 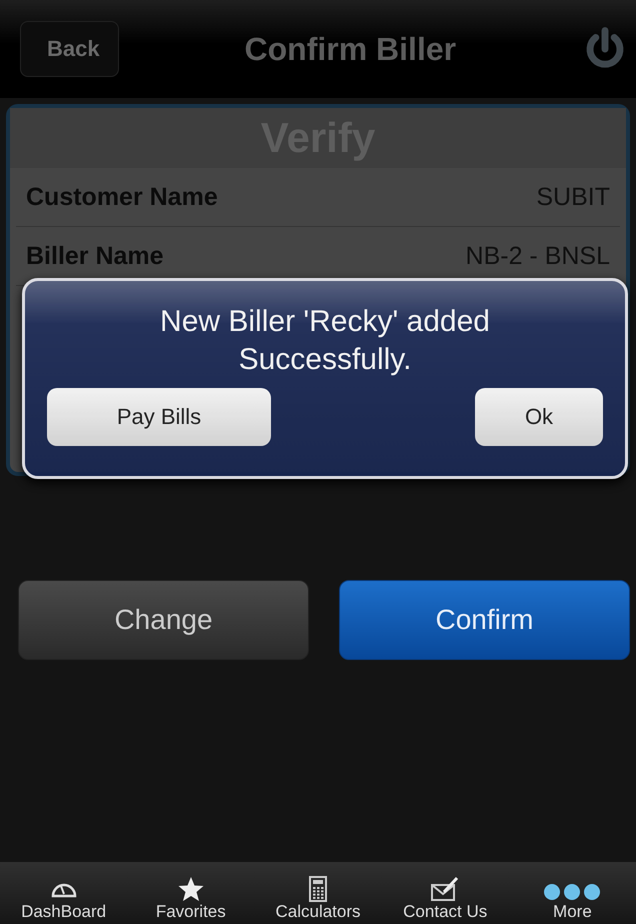 I want to click on tab-label: More, so click(x=572, y=912).